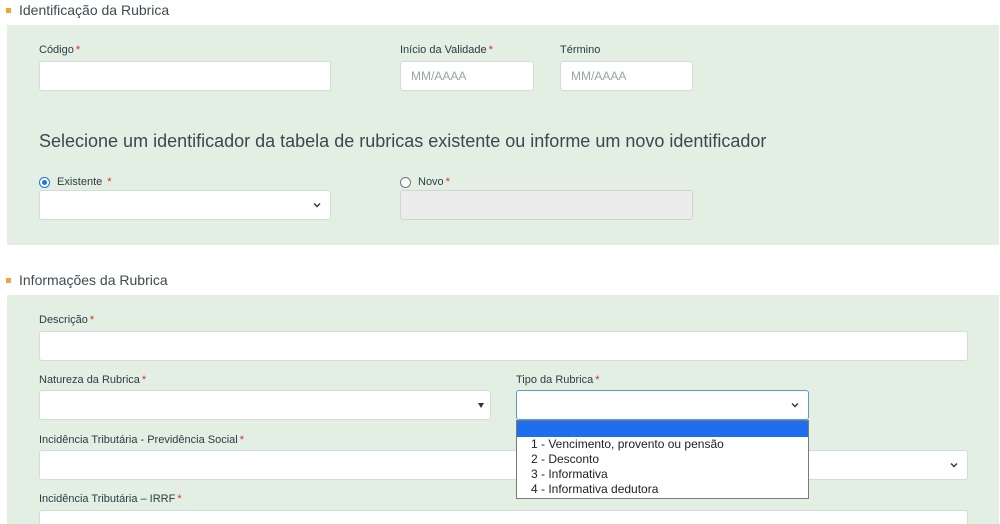 Image resolution: width=1000 pixels, height=524 pixels. I want to click on natureza-select, so click(265, 405).